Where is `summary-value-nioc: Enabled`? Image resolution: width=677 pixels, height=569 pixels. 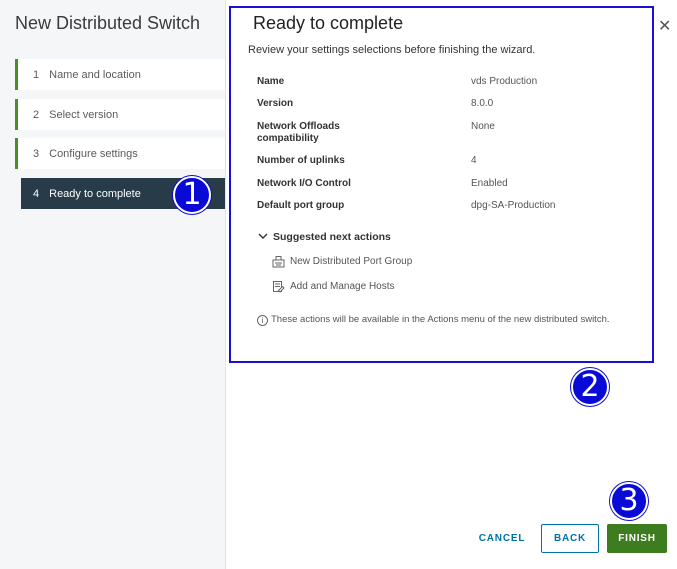 summary-value-nioc: Enabled is located at coordinates (489, 183).